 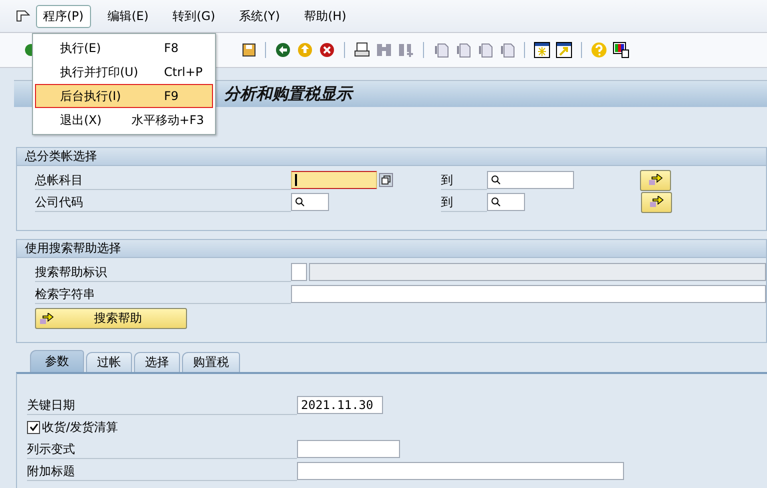 I want to click on new-window-icon, so click(x=542, y=50).